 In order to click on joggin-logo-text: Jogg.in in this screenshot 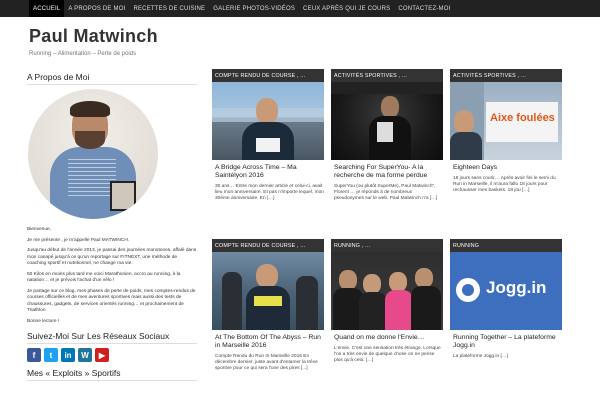, I will do `click(516, 287)`.